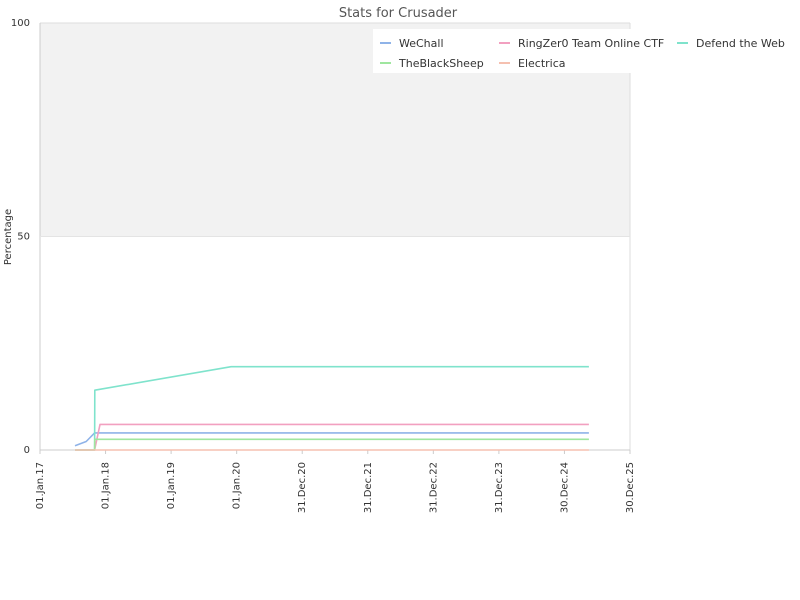  Describe the element at coordinates (542, 63) in the screenshot. I see `legend-label: Electrica` at that location.